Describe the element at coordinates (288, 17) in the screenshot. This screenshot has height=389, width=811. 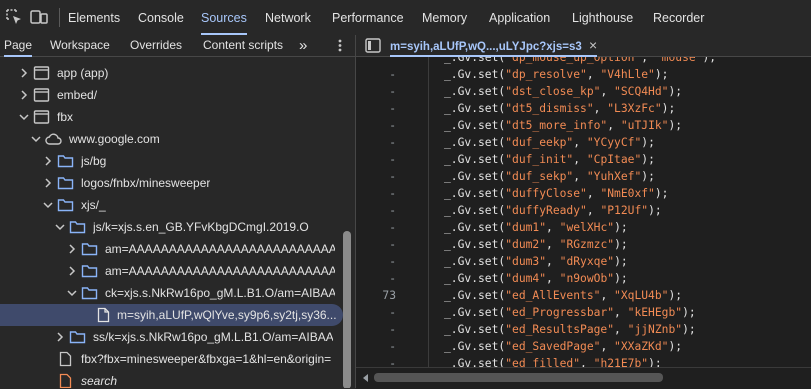
I see `tab-network: Network` at that location.